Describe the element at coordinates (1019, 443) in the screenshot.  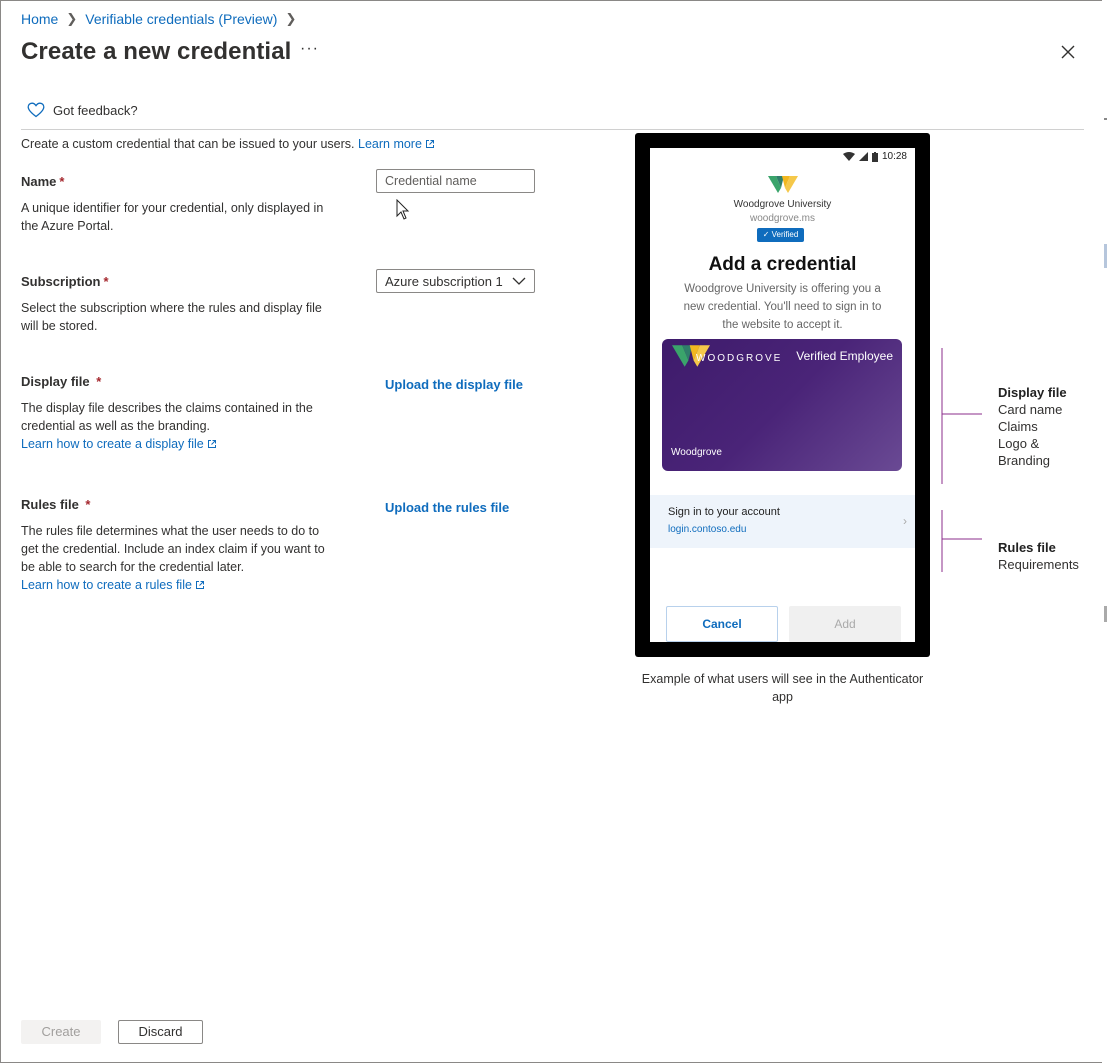
I see `annotation-display-line: Logo &` at that location.